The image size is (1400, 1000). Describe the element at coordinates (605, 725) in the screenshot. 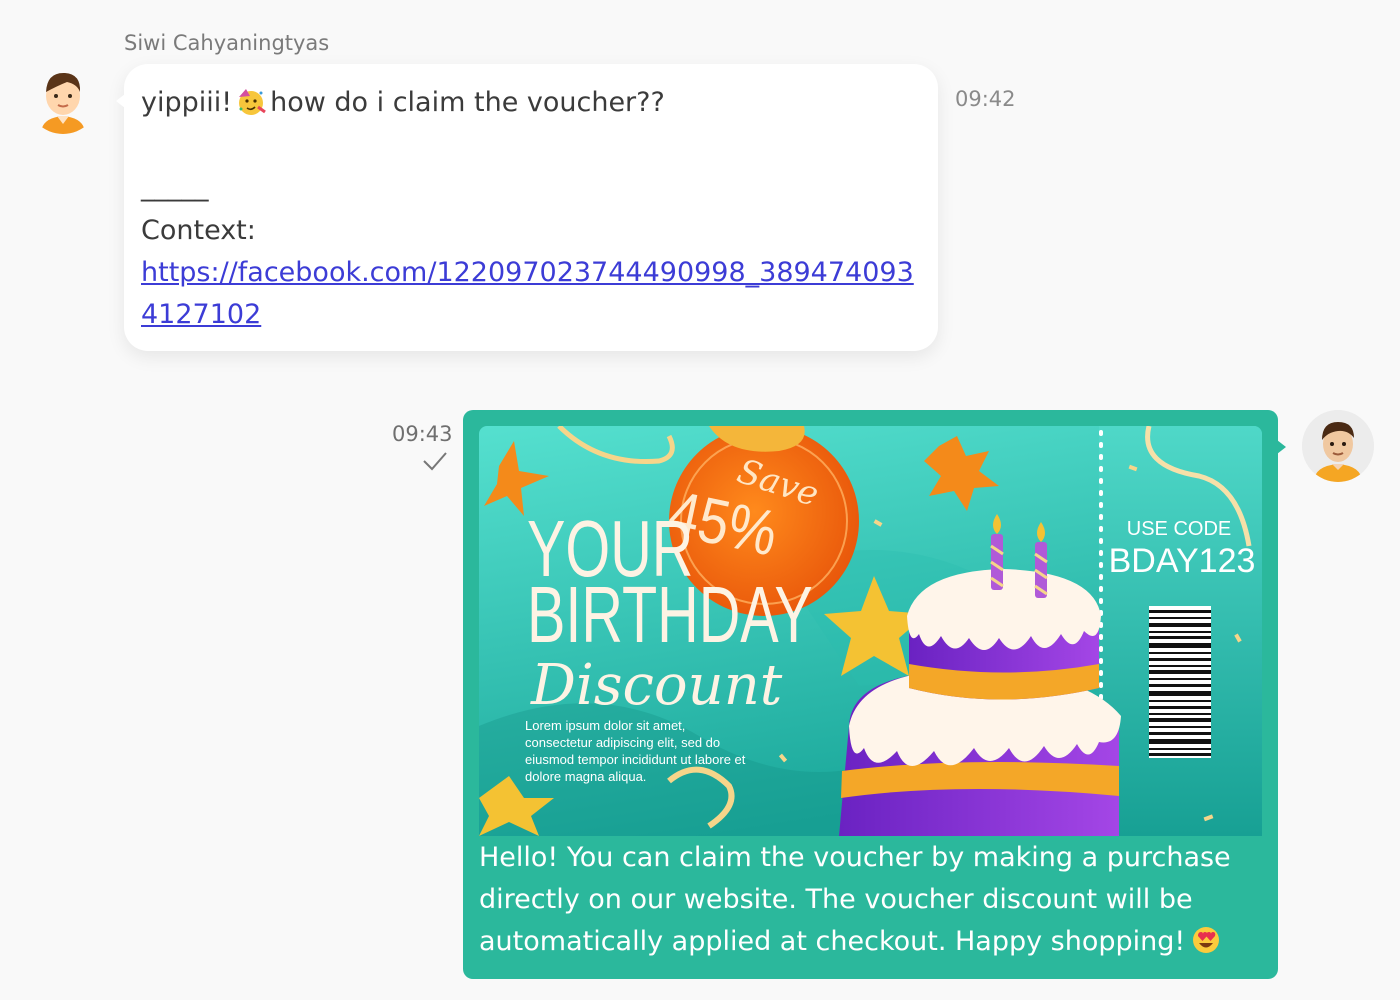

I see `voucher-lorem-line1: Lorem ipsum dolor sit amet,` at that location.